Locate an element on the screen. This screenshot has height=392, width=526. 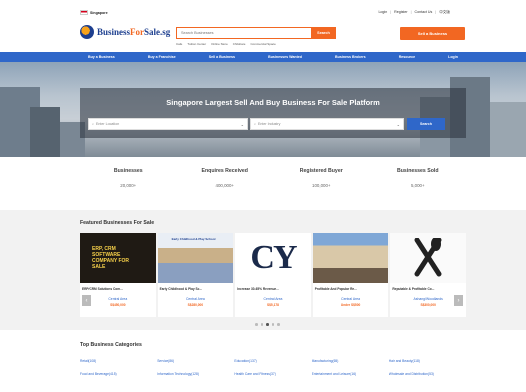
quick-link: Childcare is located at coordinates (239, 44).